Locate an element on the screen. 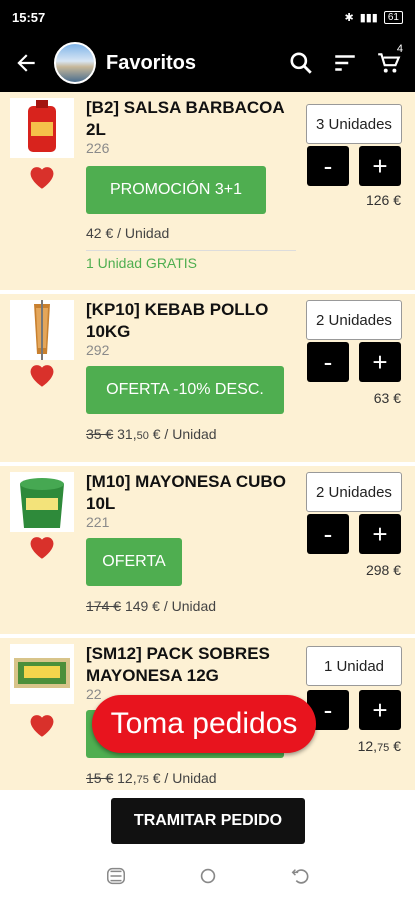 The image size is (415, 900). price-int: 12, is located at coordinates (127, 778).